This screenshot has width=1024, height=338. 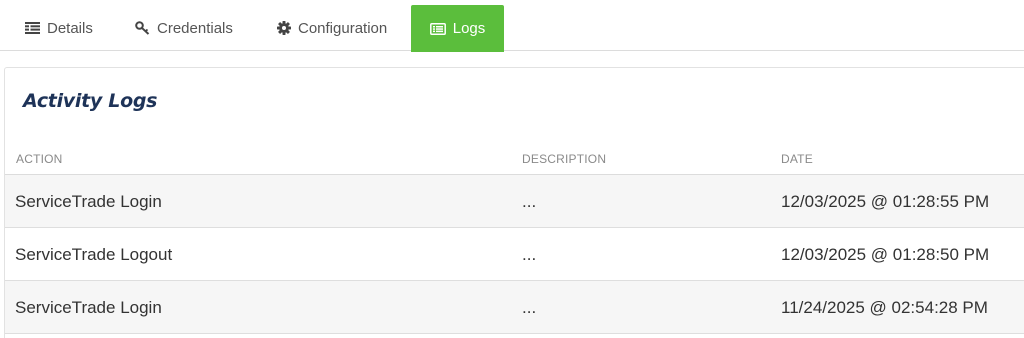 What do you see at coordinates (39, 159) in the screenshot?
I see `column-header-action: ACTION` at bounding box center [39, 159].